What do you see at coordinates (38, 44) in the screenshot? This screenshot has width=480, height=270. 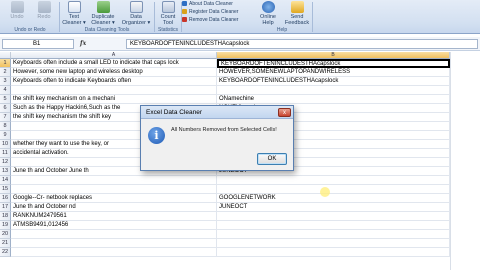 I see `name-box: B1` at bounding box center [38, 44].